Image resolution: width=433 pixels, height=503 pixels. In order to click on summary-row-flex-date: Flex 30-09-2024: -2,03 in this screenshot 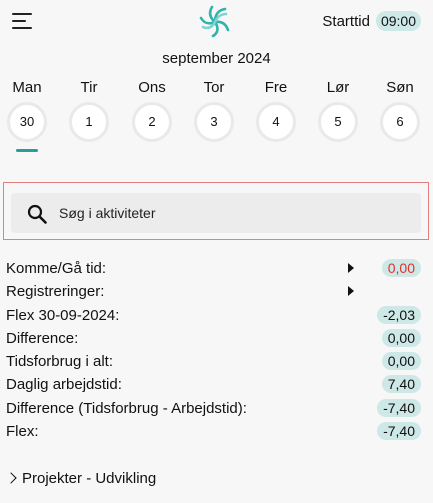, I will do `click(216, 315)`.